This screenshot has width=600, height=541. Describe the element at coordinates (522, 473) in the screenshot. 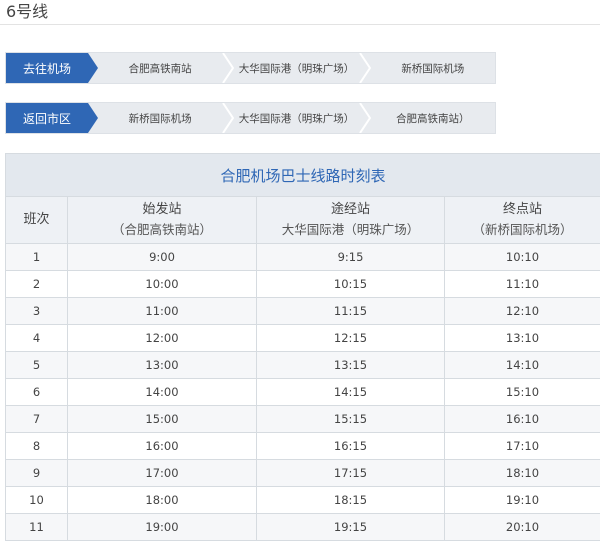

I see `table-cell-terminal: 18:10` at that location.